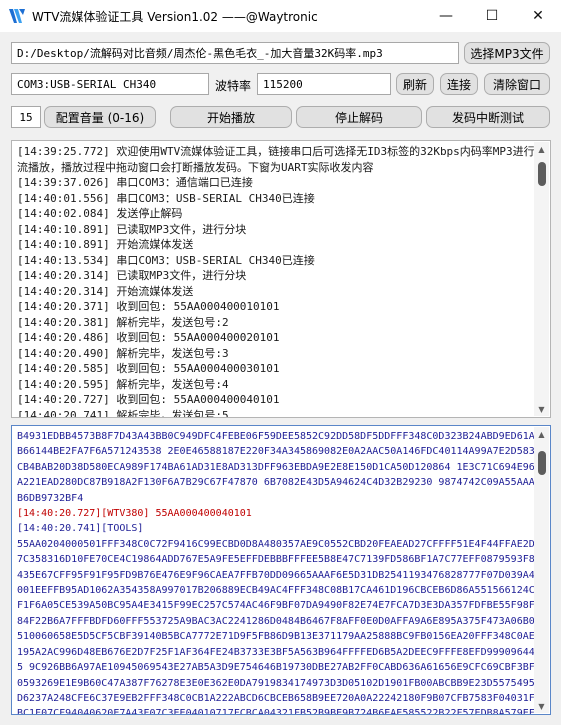  Describe the element at coordinates (415, 84) in the screenshot. I see `refresh-button: 刷新` at that location.